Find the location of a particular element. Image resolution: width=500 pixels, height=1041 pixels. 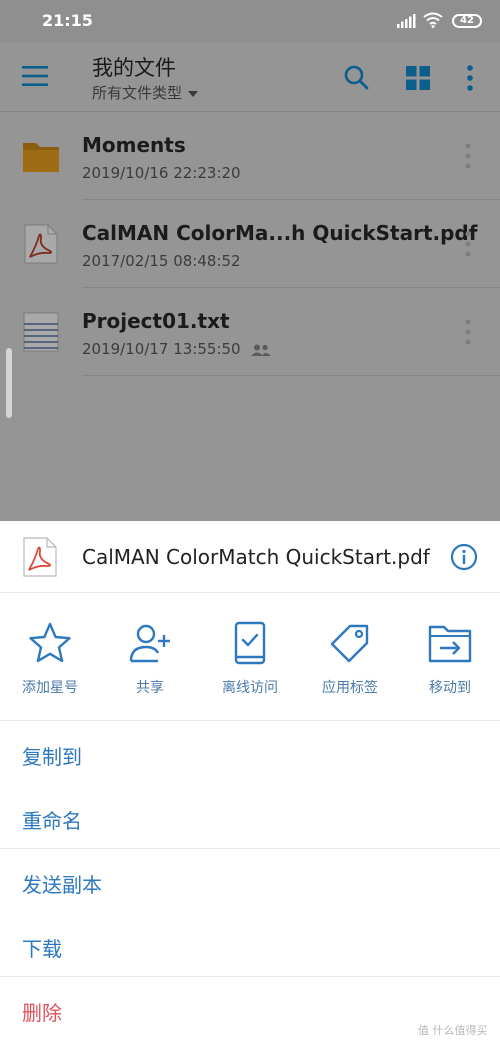

sheet-header: CalMAN ColorMatch QuickStart.pdf is located at coordinates (250, 557).